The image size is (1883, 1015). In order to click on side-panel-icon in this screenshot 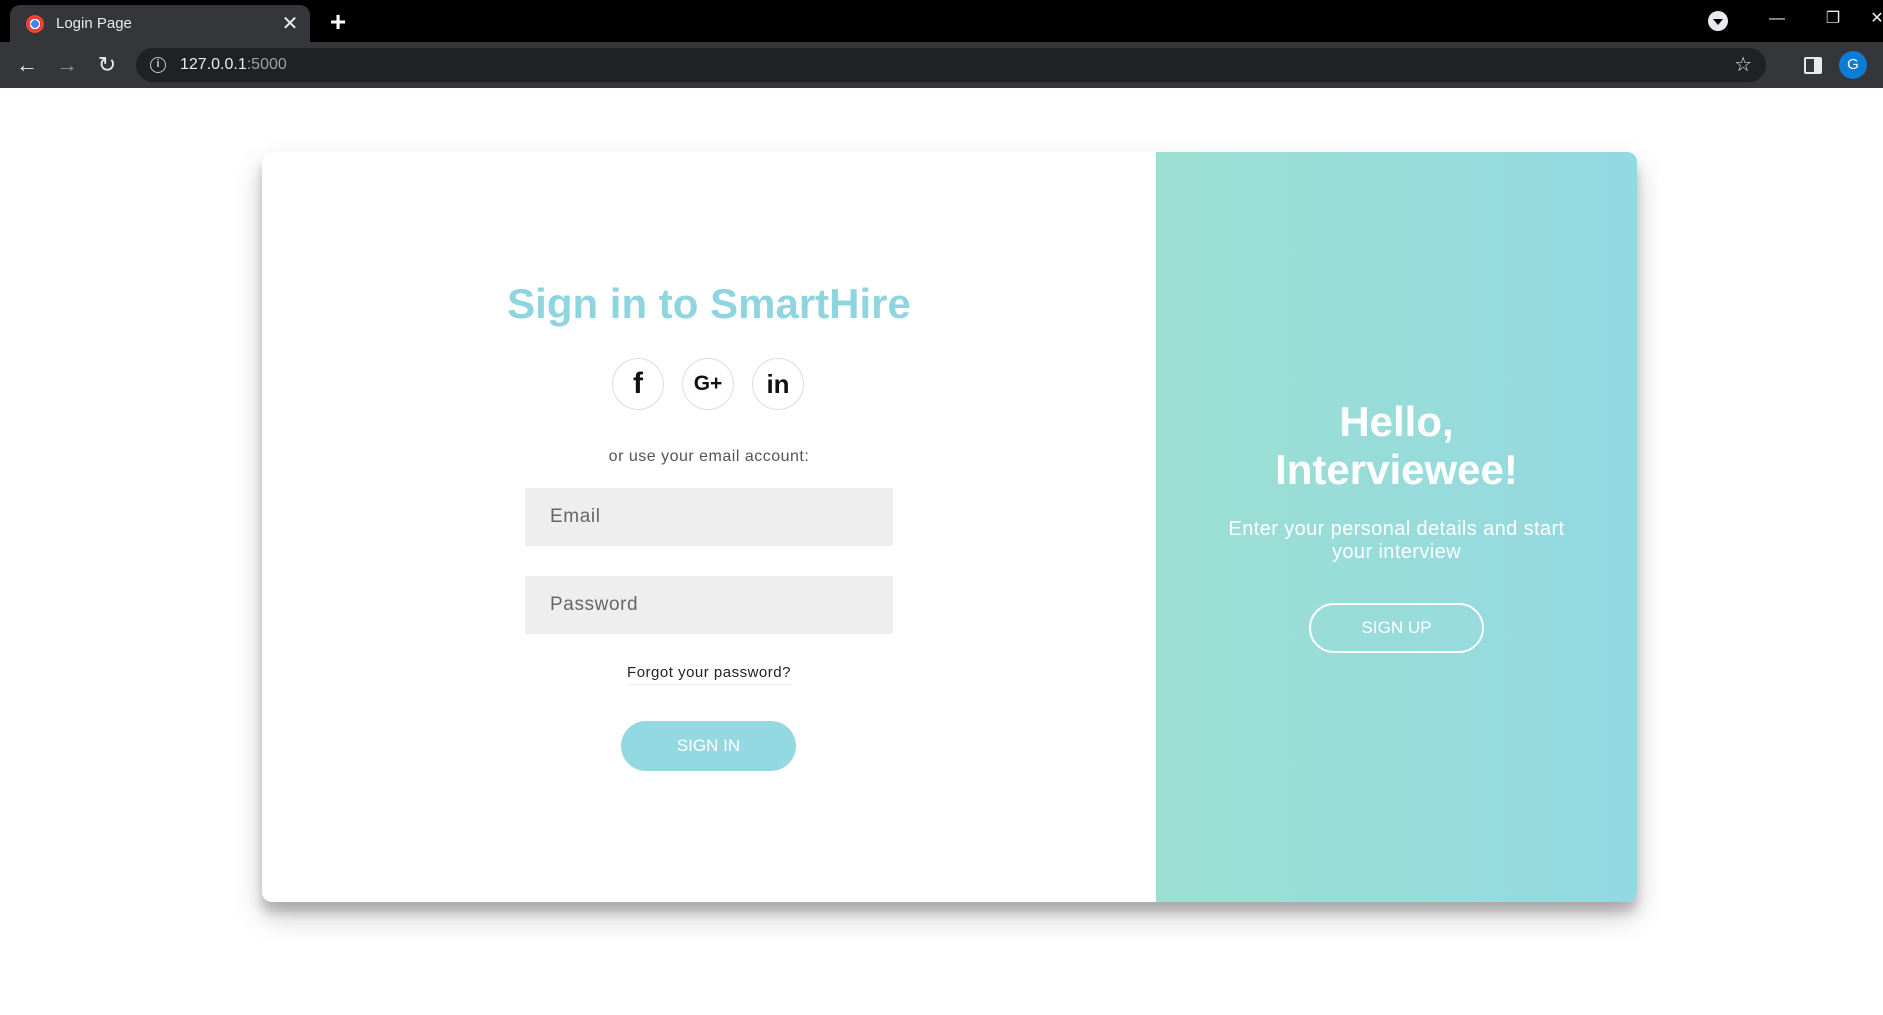, I will do `click(1813, 65)`.